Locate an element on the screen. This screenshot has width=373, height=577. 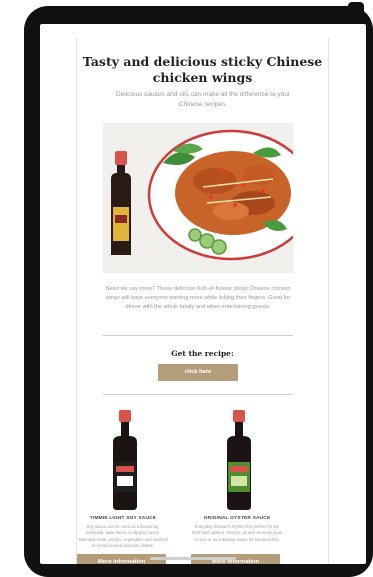
oyster-sauce-bottle-image is located at coordinates (239, 460).